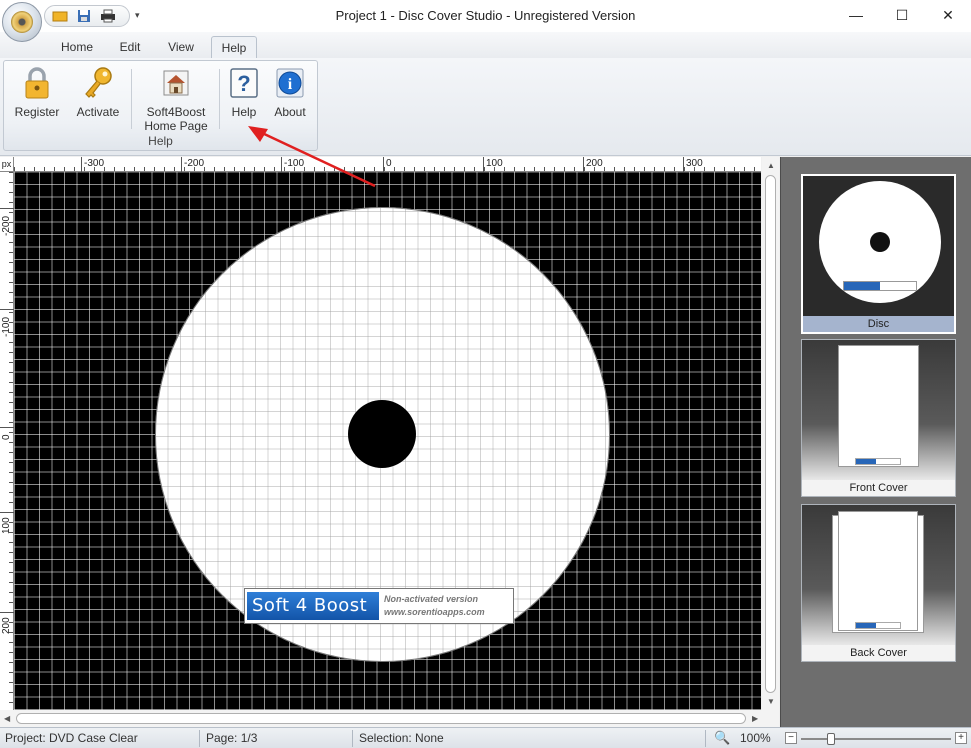 The image size is (971, 748). I want to click on scroll-right-icon: ▶, so click(755, 718).